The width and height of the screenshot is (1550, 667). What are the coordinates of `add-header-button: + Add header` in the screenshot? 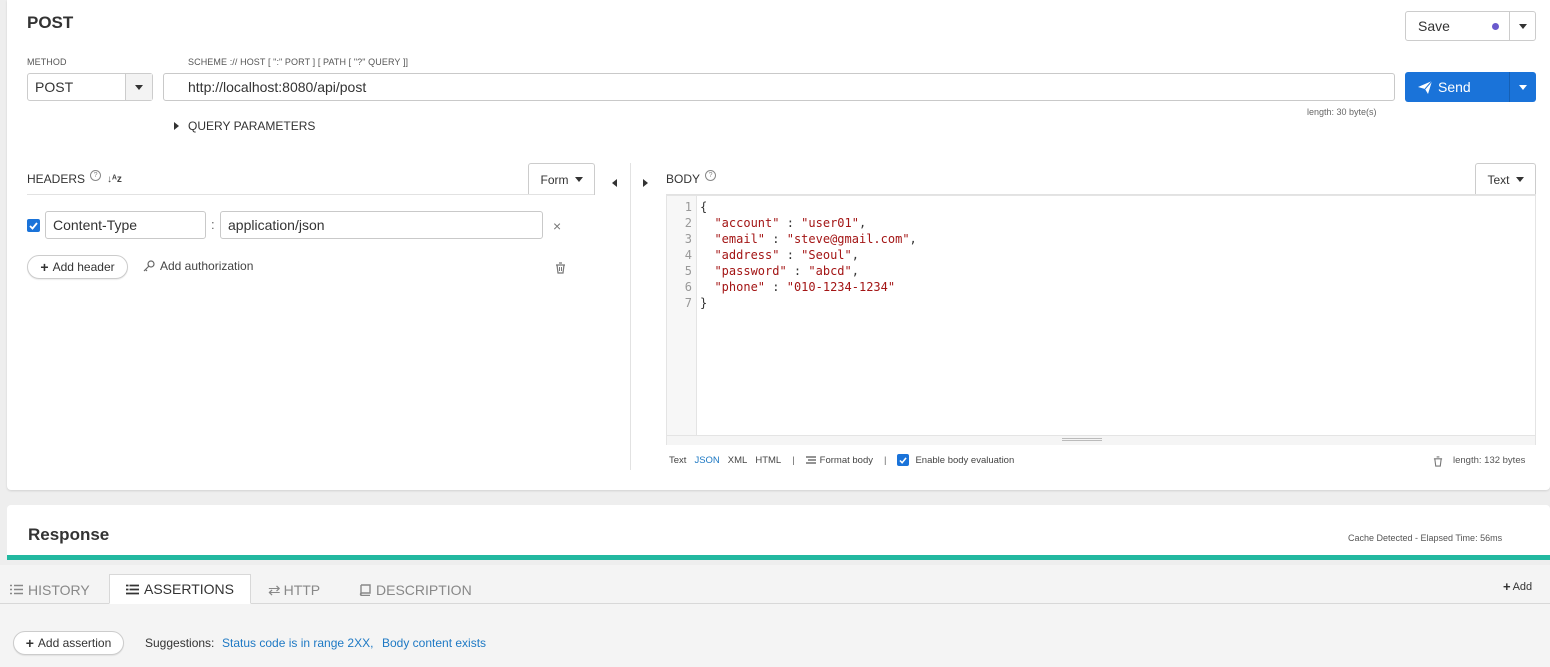 It's located at (77, 267).